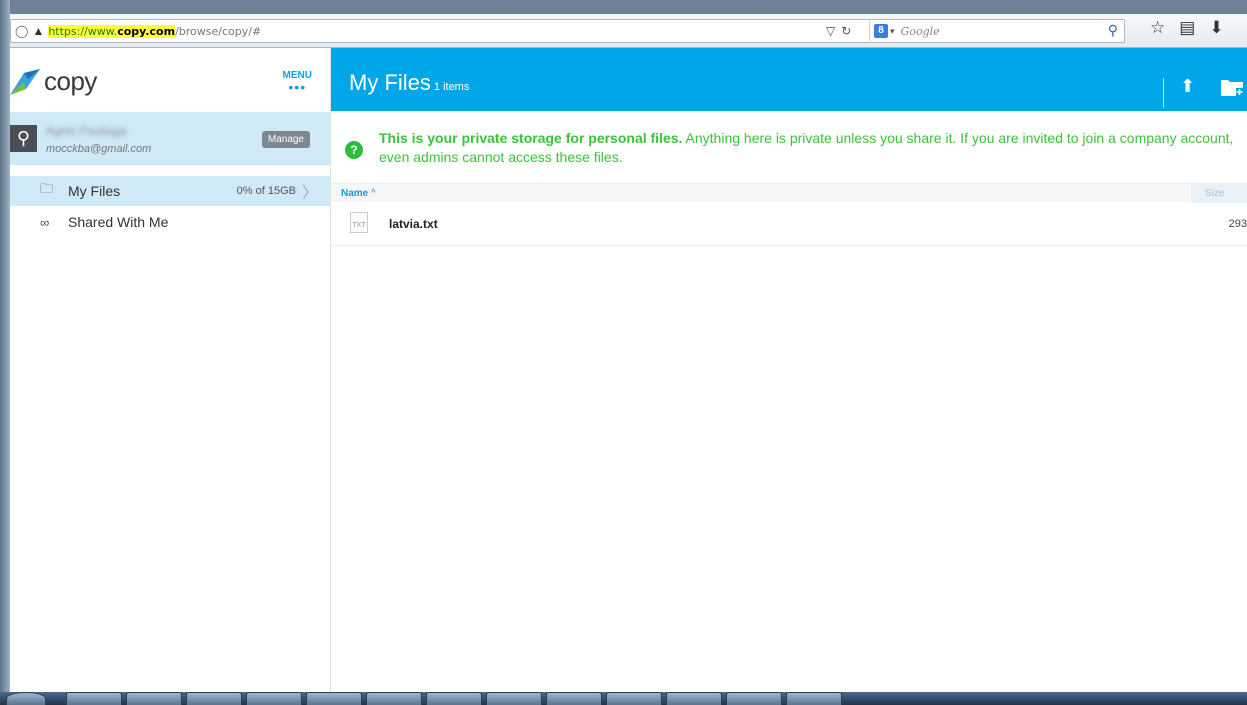  I want to click on help-icon: ?, so click(354, 150).